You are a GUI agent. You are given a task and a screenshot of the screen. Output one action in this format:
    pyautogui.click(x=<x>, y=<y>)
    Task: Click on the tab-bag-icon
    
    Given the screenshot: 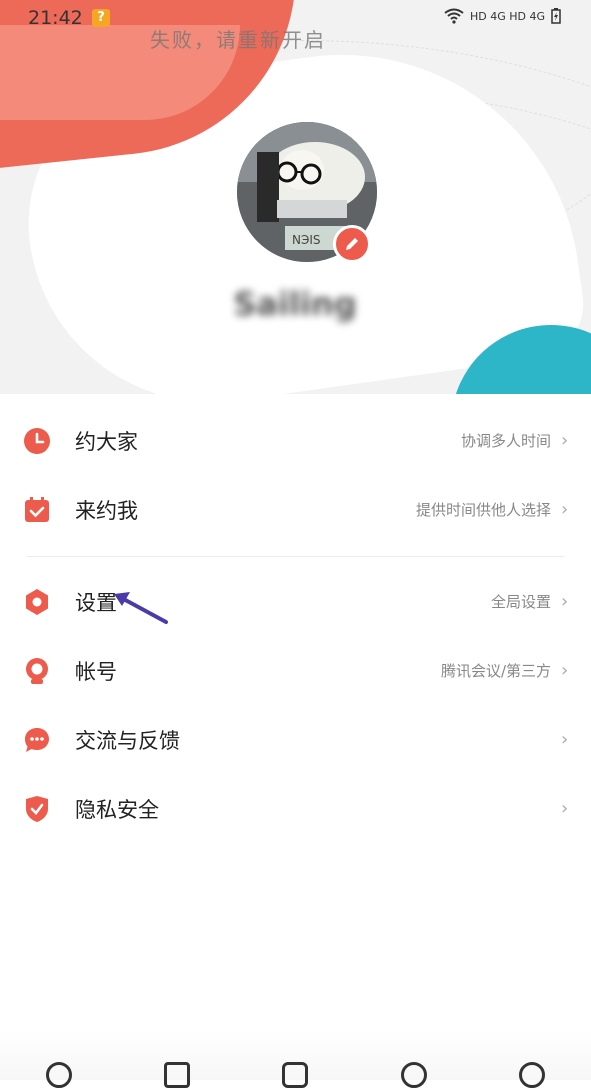 What is the action you would take?
    pyautogui.click(x=295, y=1075)
    